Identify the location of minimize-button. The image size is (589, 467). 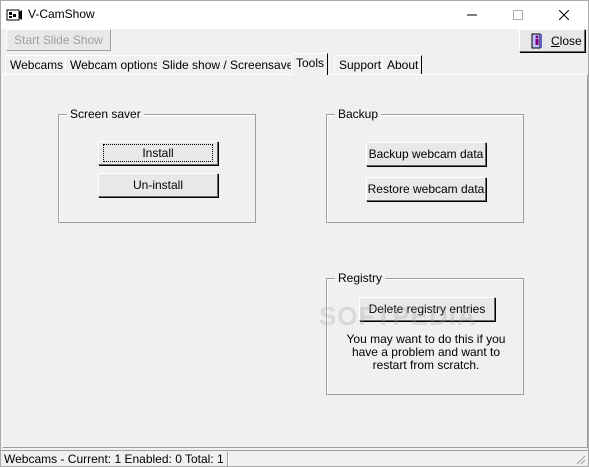
(472, 15).